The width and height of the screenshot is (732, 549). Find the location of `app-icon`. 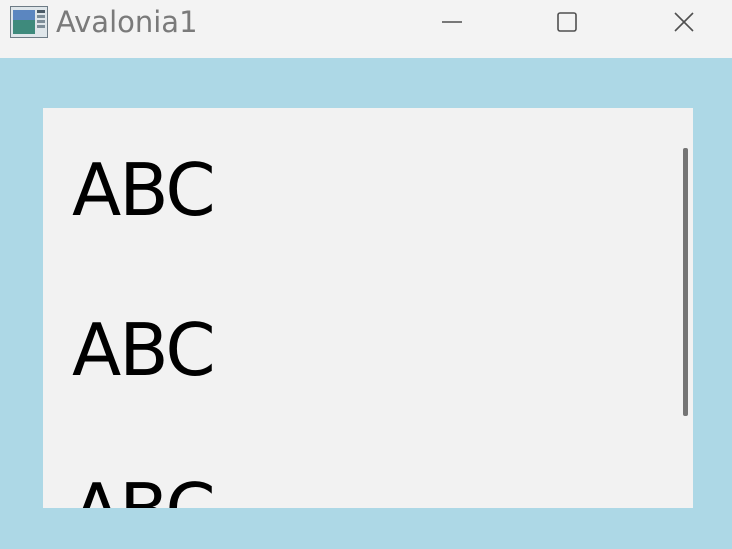

app-icon is located at coordinates (29, 22).